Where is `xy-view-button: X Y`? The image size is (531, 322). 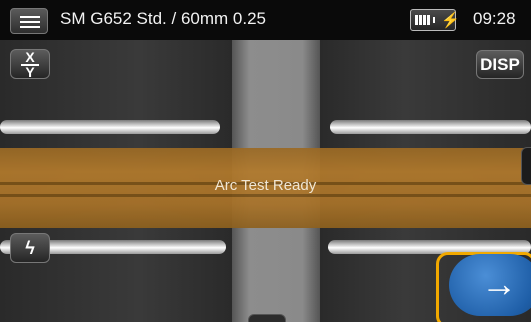
xy-view-button: X Y is located at coordinates (30, 64).